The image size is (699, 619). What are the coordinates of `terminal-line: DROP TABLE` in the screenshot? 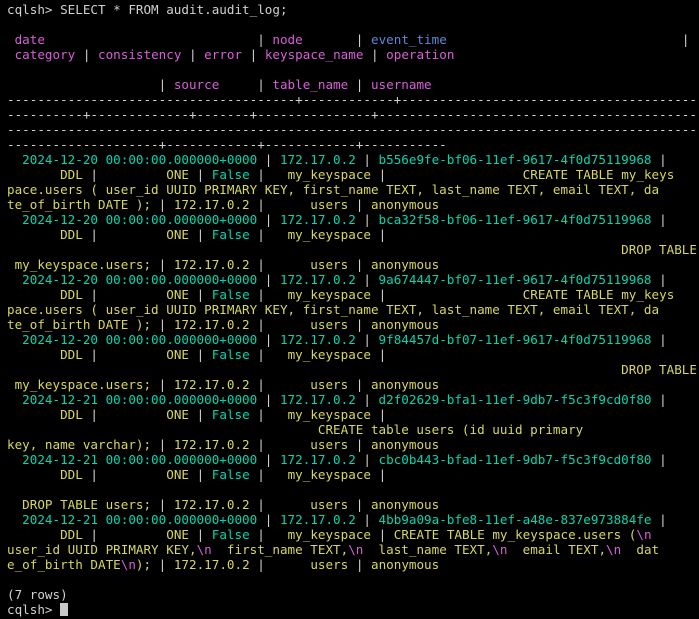 It's located at (353, 249).